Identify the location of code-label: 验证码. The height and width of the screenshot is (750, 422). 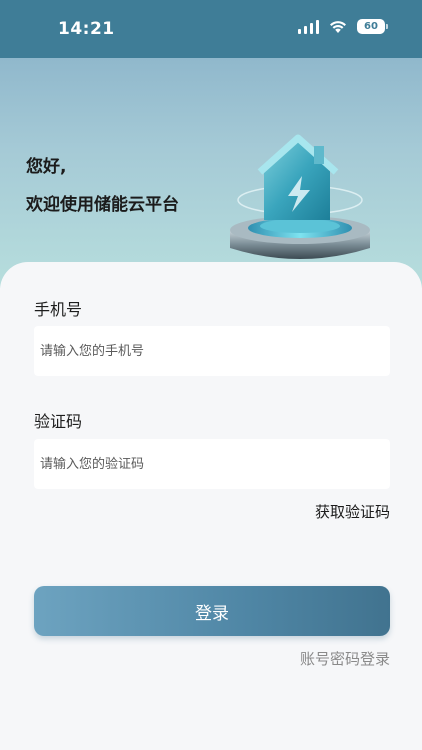
(58, 421).